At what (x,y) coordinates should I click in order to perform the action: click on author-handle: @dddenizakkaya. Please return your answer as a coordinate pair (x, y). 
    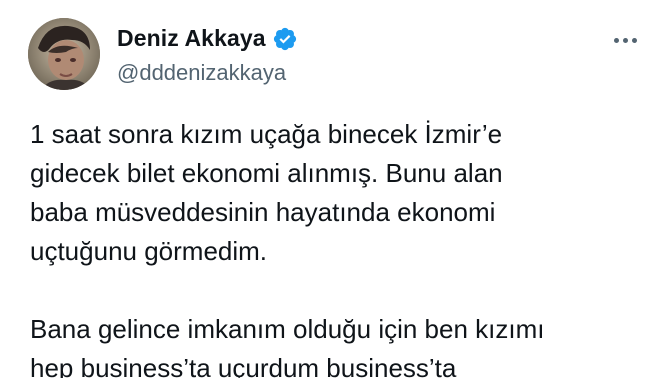
    Looking at the image, I should click on (201, 73).